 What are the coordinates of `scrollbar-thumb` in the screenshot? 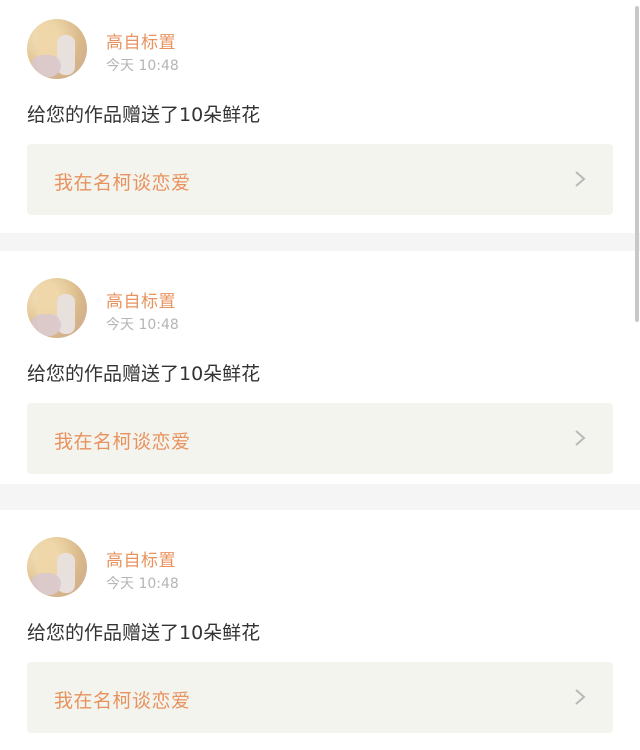 It's located at (637, 164).